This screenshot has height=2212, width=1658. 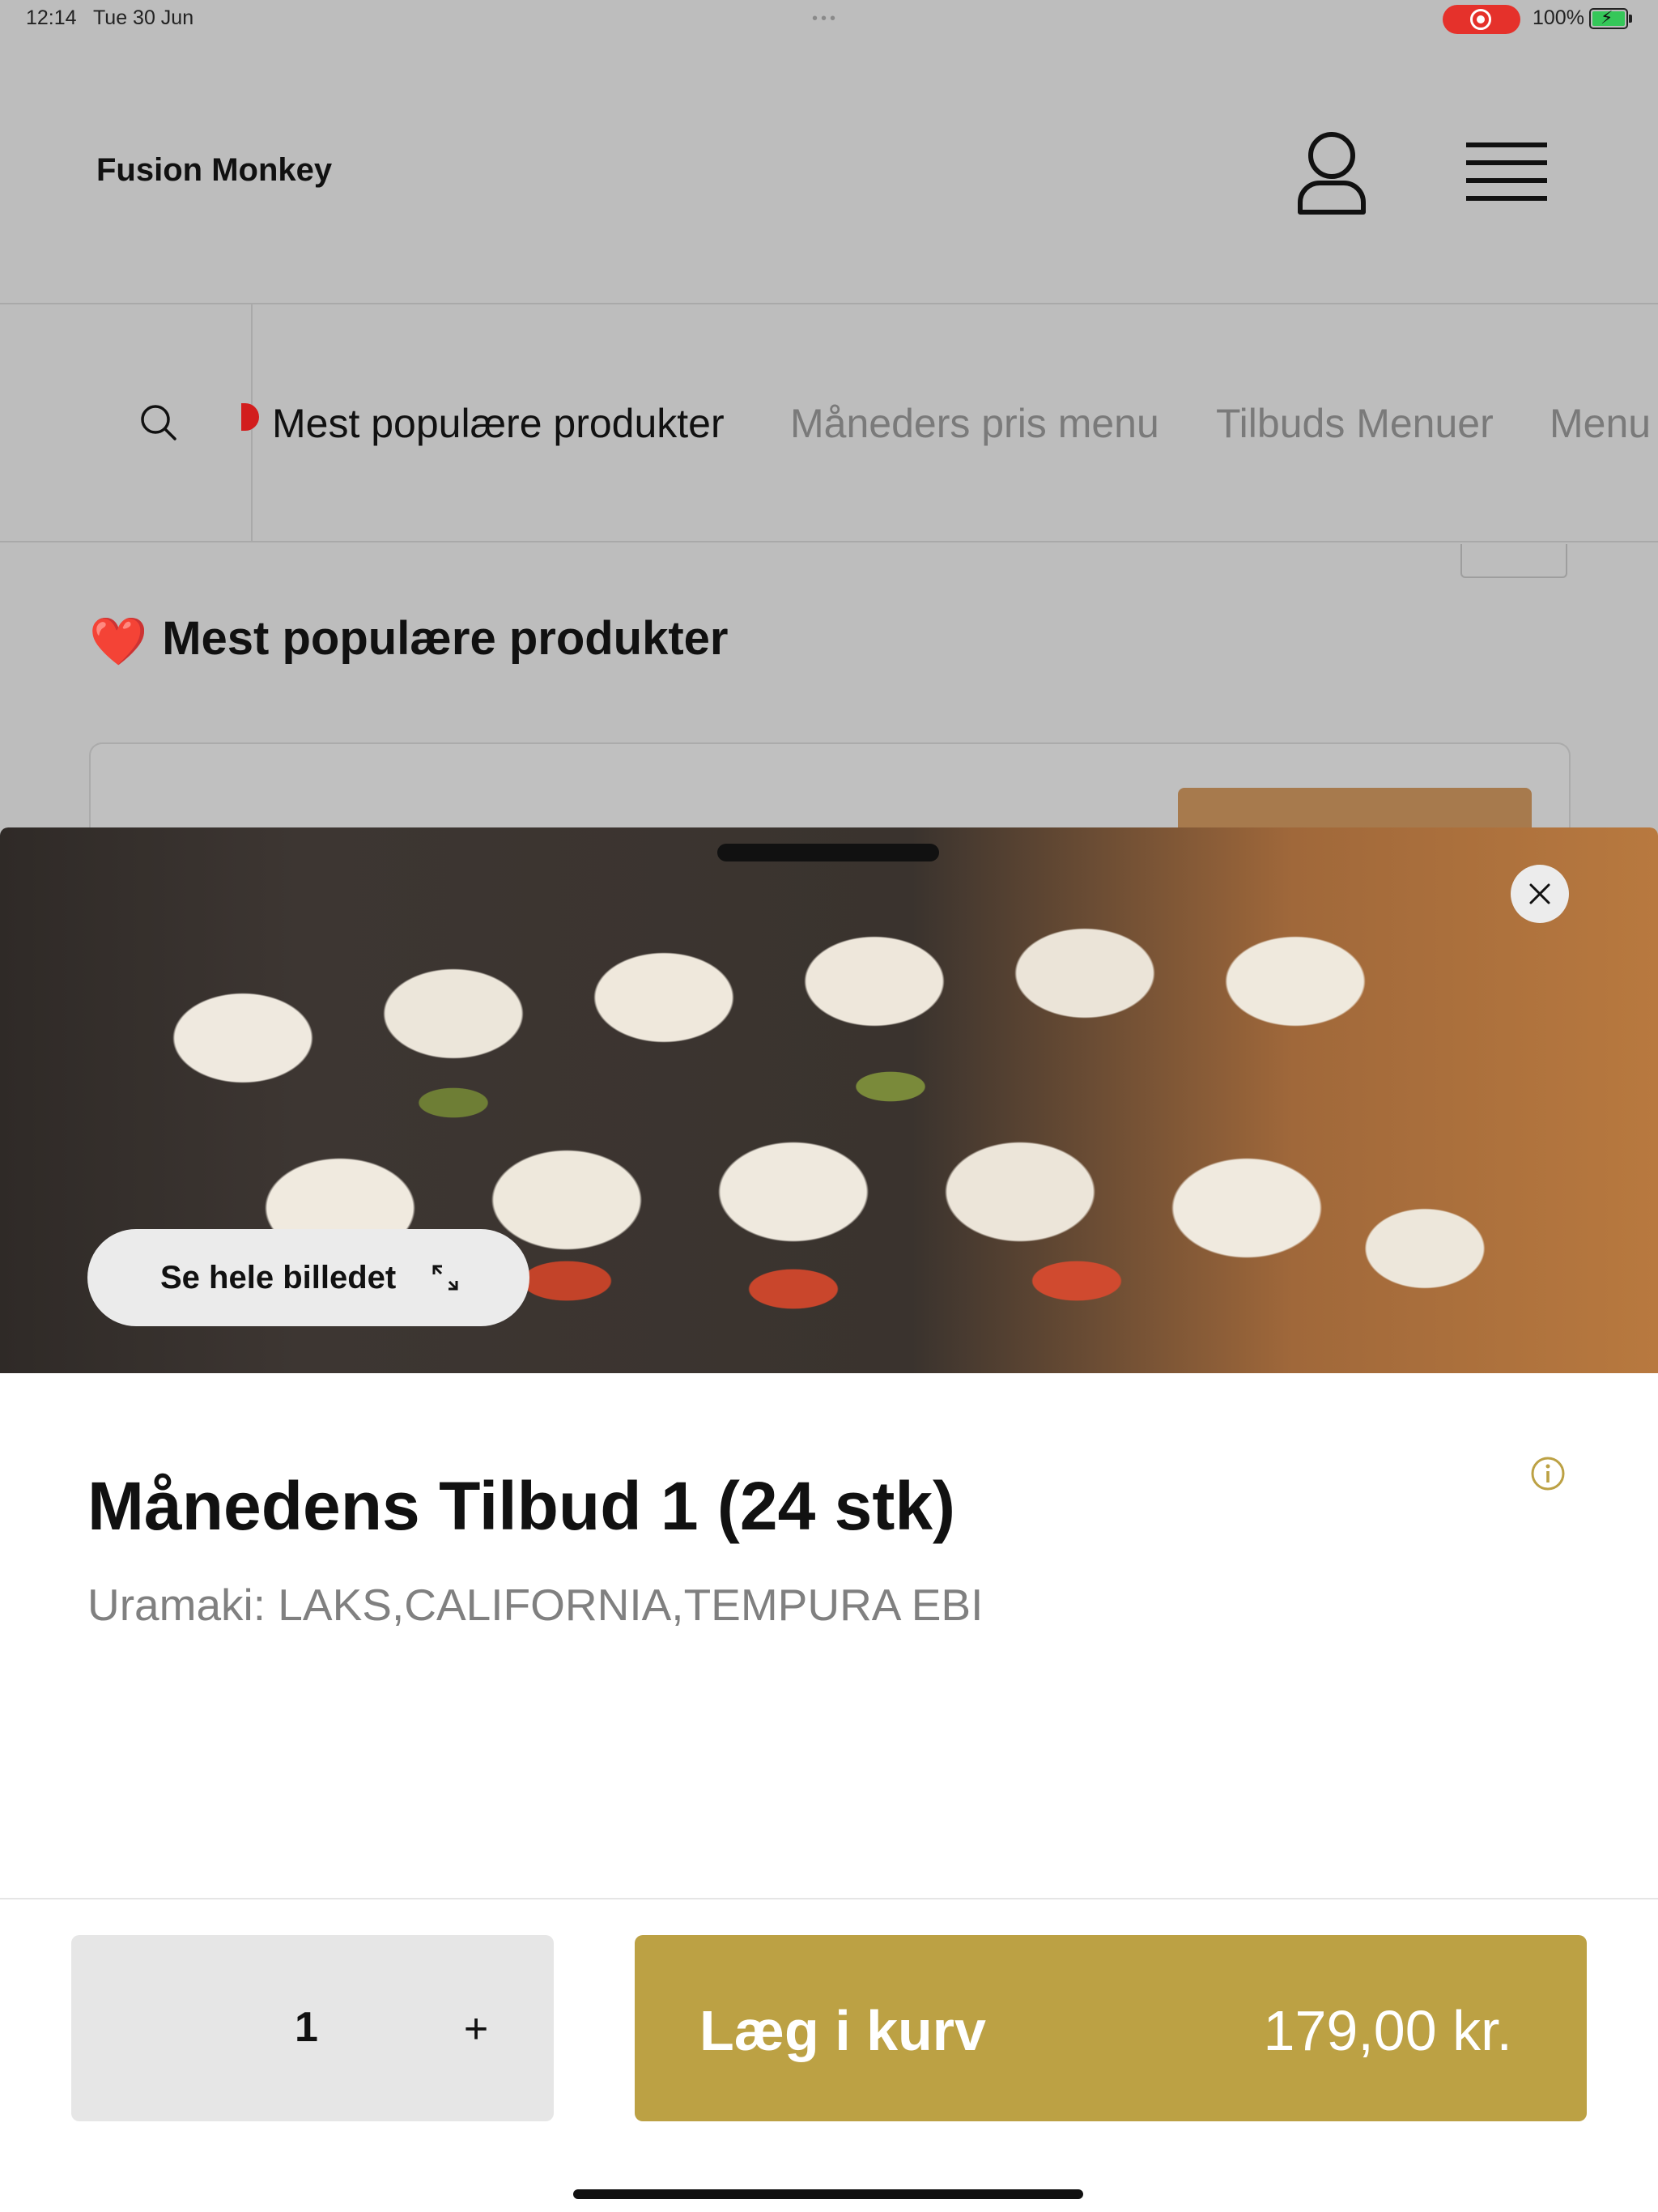 I want to click on close-icon, so click(x=1539, y=894).